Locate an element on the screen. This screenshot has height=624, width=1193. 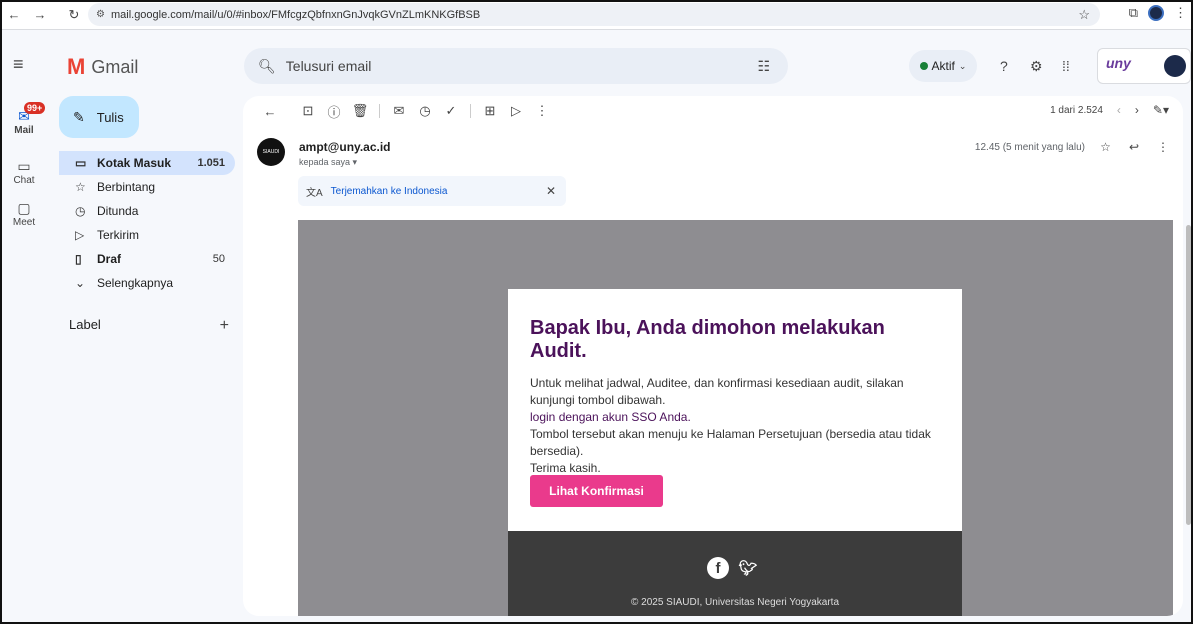
back-icon: ← is located at coordinates (14, 14).